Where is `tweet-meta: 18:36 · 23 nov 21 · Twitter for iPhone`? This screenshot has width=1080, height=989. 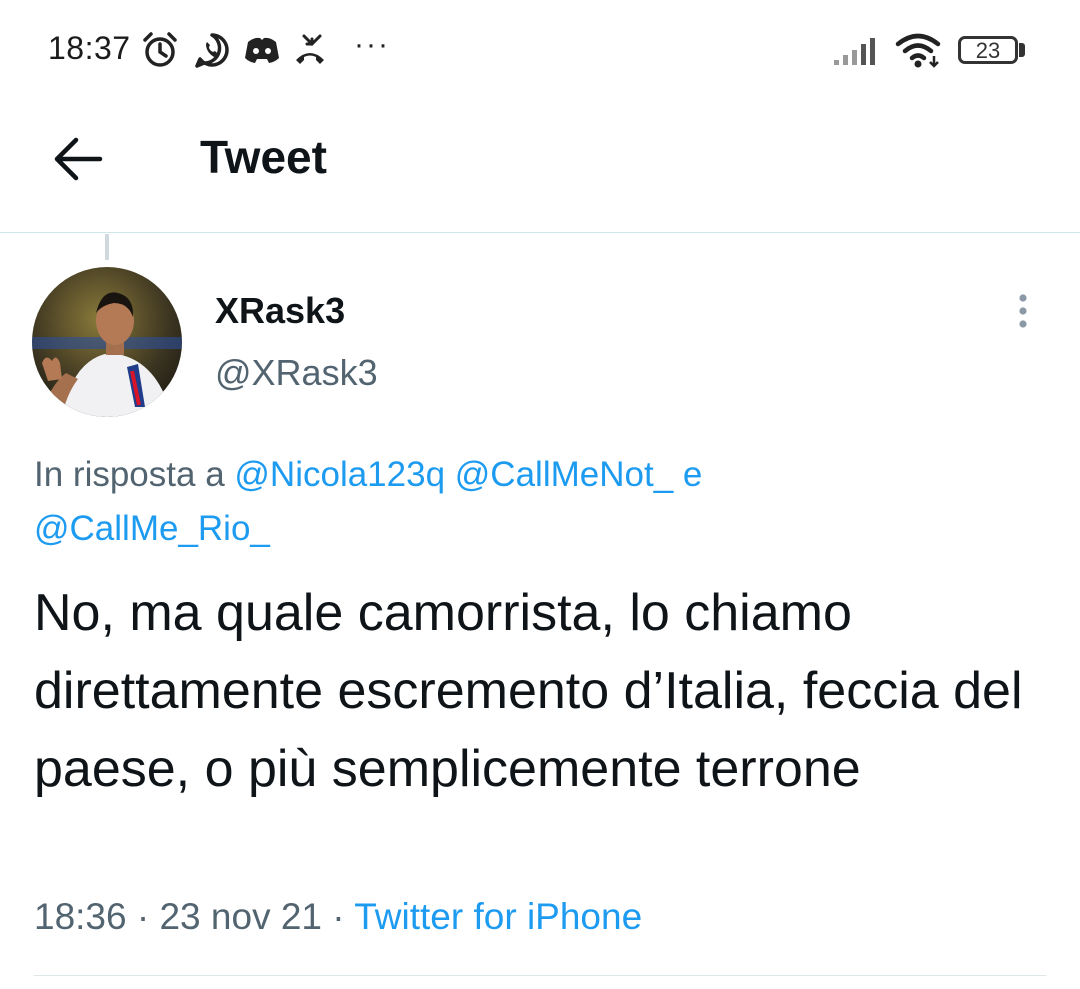
tweet-meta: 18:36 · 23 nov 21 · Twitter for iPhone is located at coordinates (338, 917).